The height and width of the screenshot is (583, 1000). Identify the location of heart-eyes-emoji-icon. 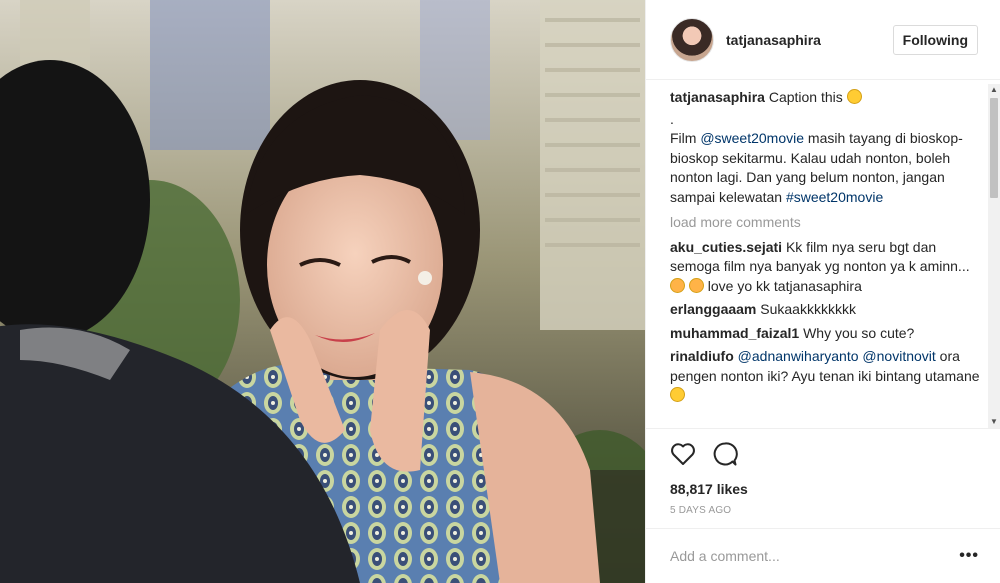
(677, 394).